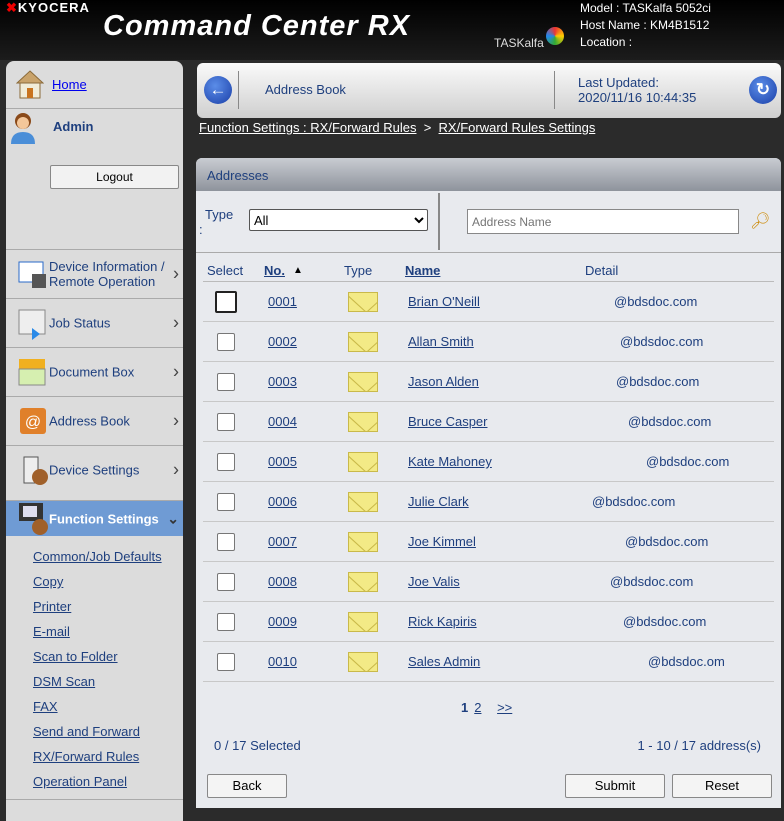 The height and width of the screenshot is (821, 784). What do you see at coordinates (23, 128) in the screenshot?
I see `user-avatar-icon` at bounding box center [23, 128].